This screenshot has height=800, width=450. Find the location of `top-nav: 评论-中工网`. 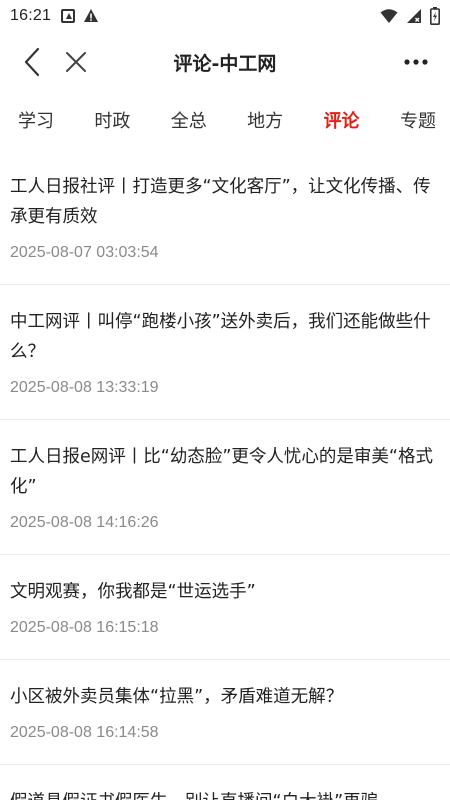

top-nav: 评论-中工网 is located at coordinates (225, 62).